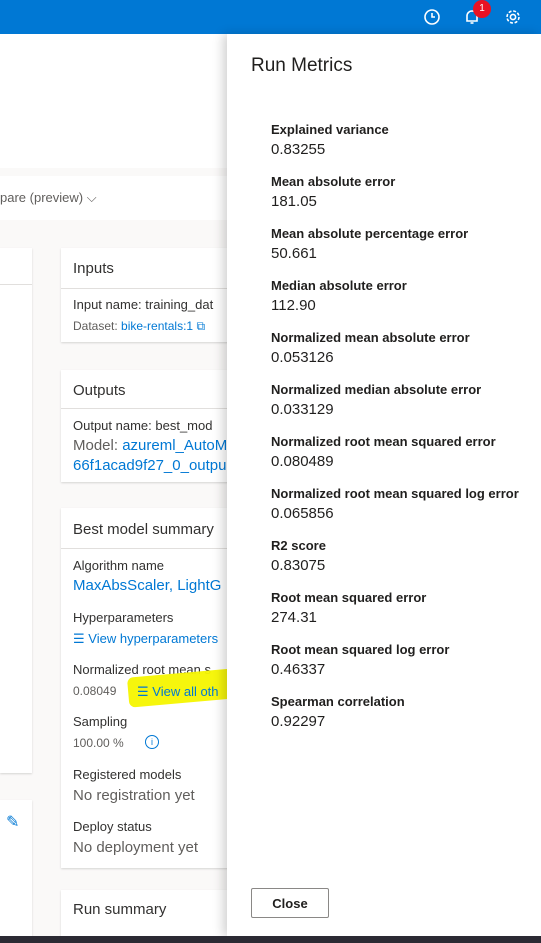 The width and height of the screenshot is (541, 943). I want to click on nrmse-value: 0.08049, so click(95, 691).